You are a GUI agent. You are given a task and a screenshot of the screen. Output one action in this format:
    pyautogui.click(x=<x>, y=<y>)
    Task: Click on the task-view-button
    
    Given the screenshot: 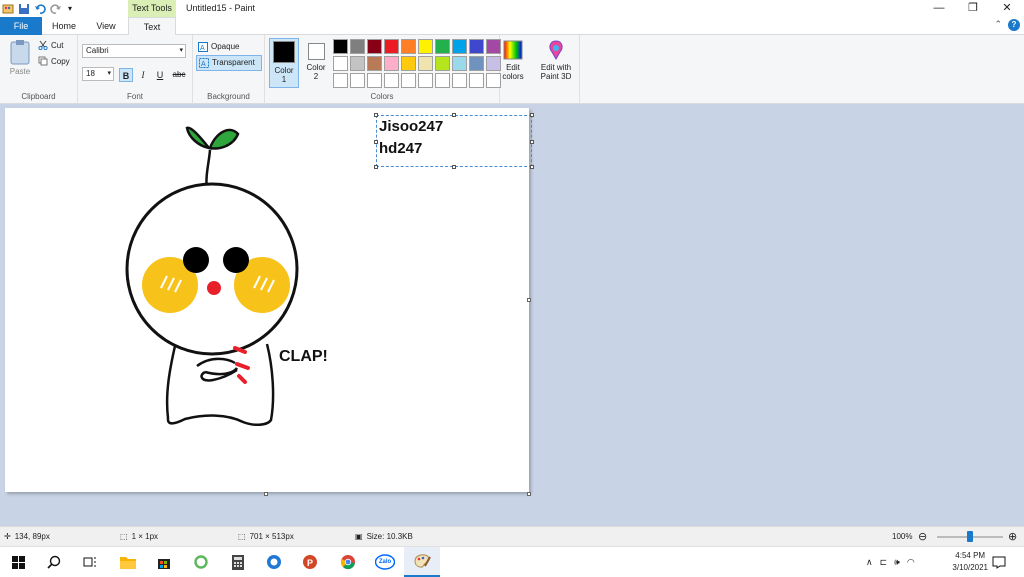 What is the action you would take?
    pyautogui.click(x=90, y=562)
    